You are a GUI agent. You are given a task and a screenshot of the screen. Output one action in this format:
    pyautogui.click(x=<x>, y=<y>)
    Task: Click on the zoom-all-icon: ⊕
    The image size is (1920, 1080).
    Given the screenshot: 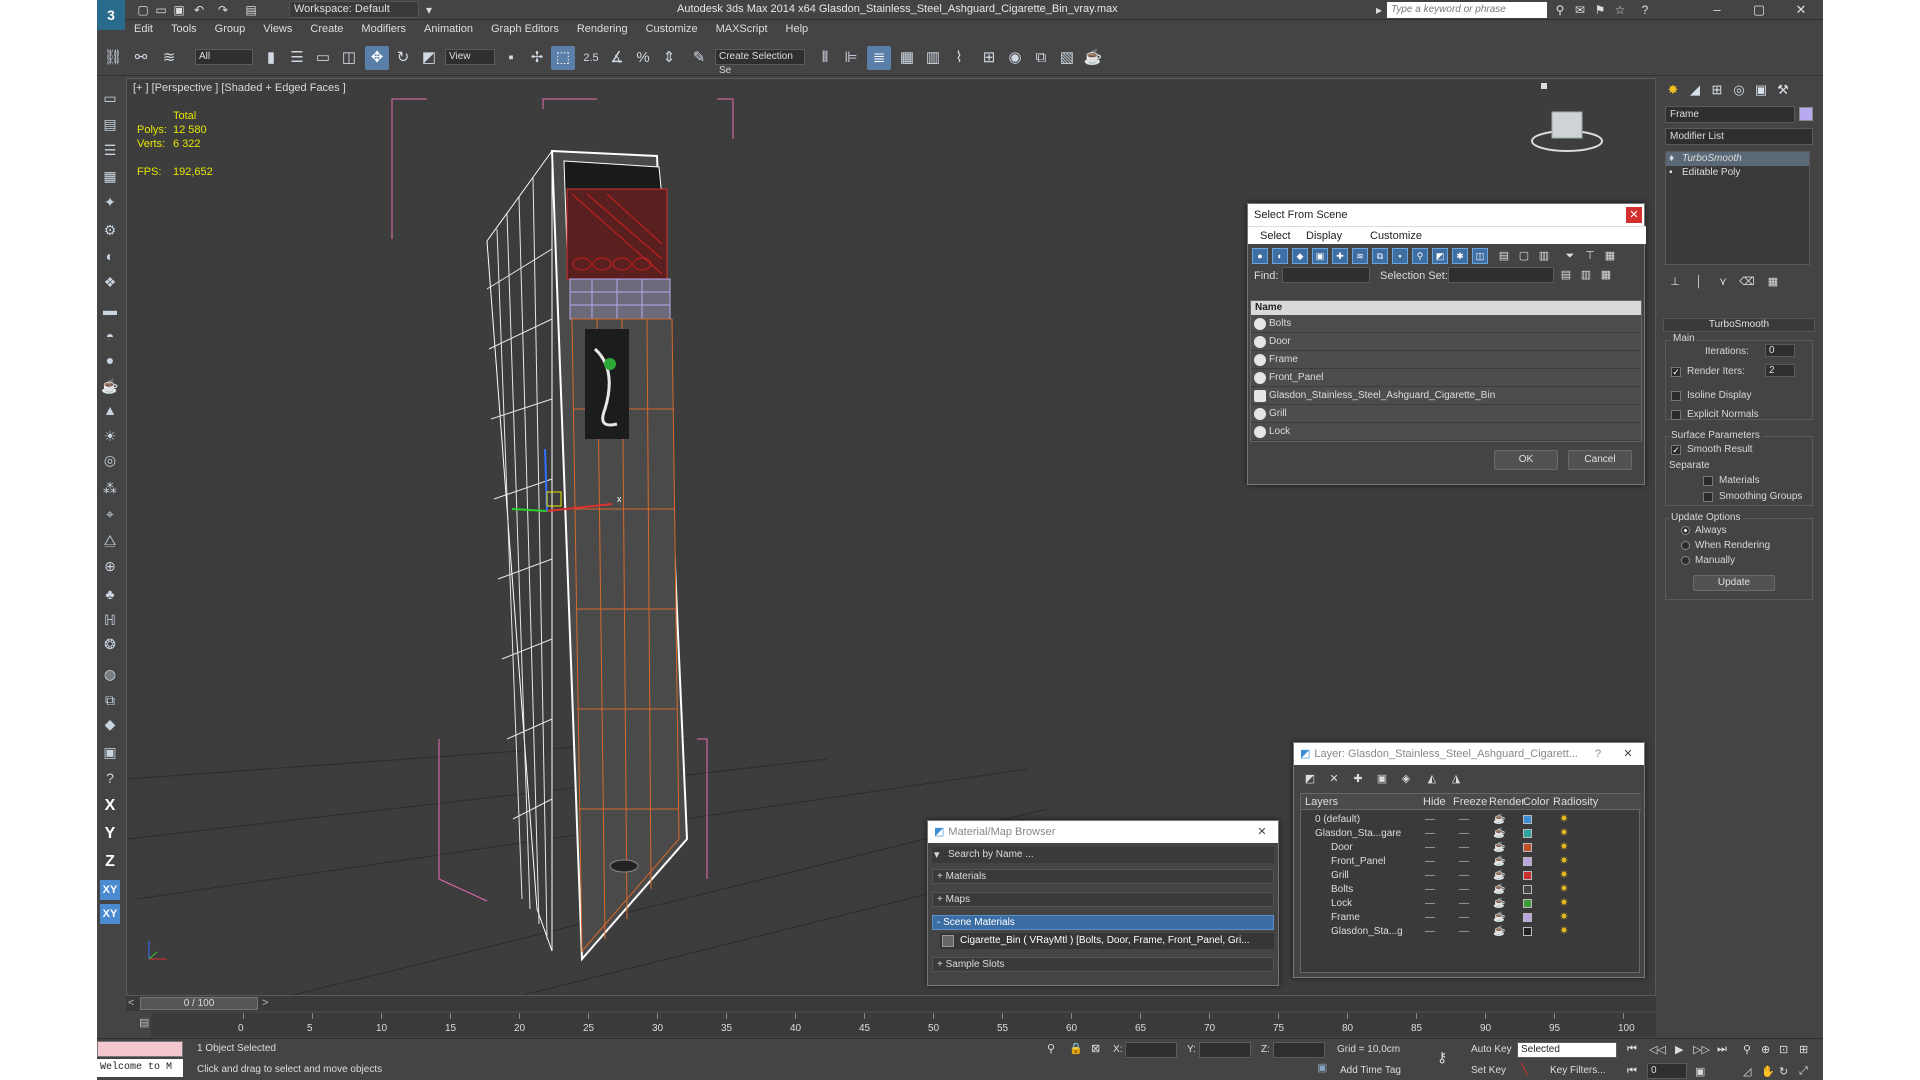 What is the action you would take?
    pyautogui.click(x=1765, y=1049)
    